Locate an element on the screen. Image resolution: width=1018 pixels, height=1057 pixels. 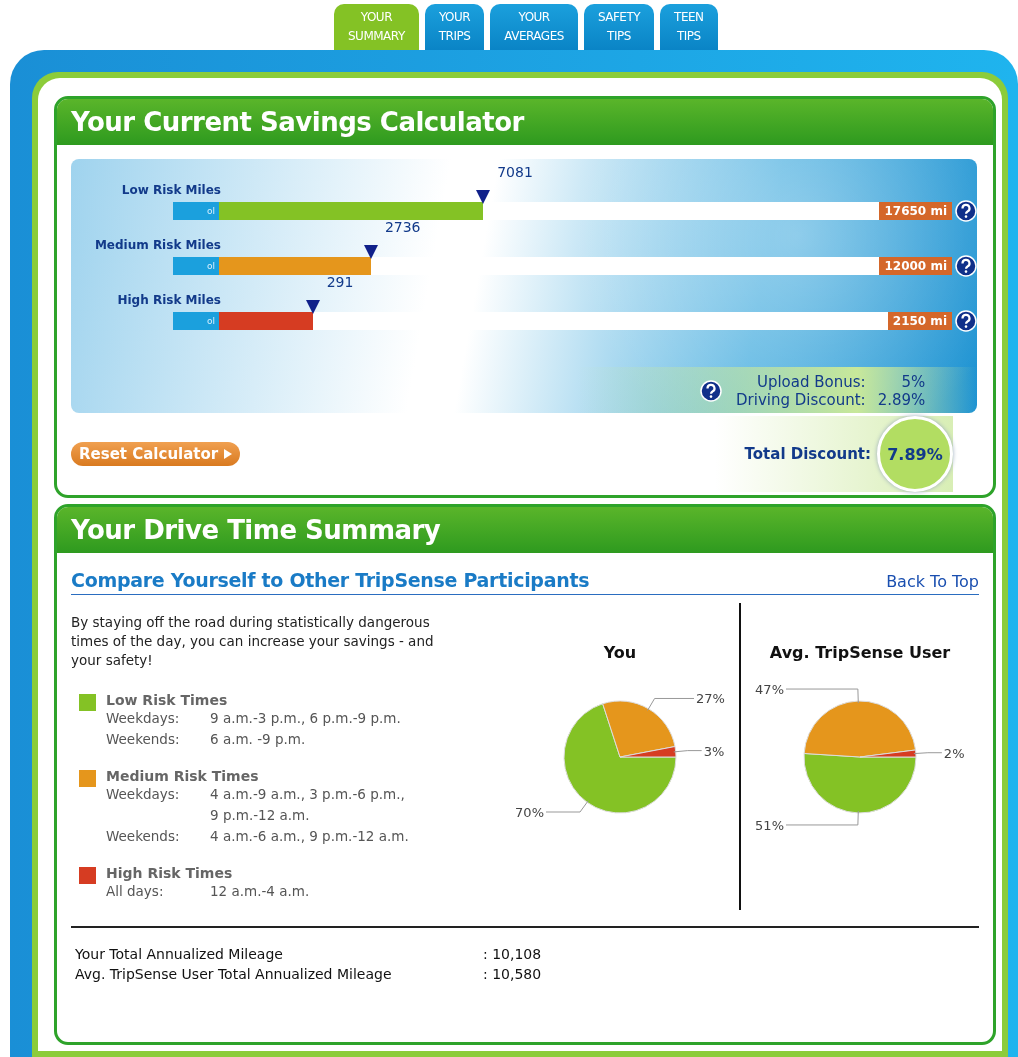
nav-tab: TEEN TIPS is located at coordinates (689, 27).